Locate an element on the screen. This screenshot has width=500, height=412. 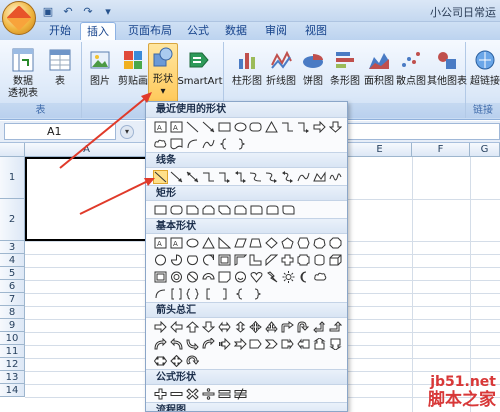
equal-shape-icon is located at coordinates (224, 394).